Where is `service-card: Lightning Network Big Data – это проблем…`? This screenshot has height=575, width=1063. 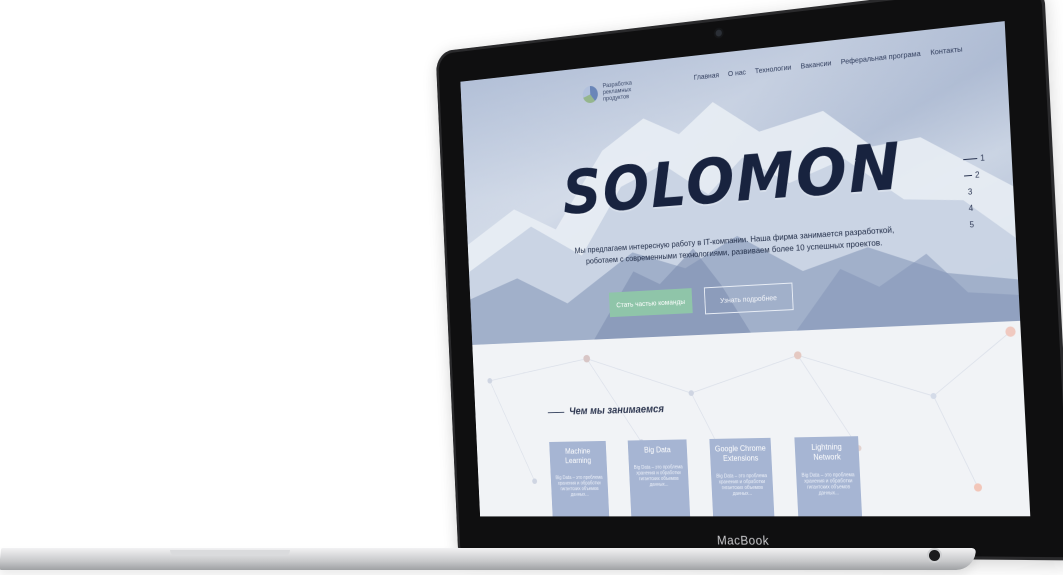
service-card: Lightning Network Big Data – это проблем… is located at coordinates (828, 476).